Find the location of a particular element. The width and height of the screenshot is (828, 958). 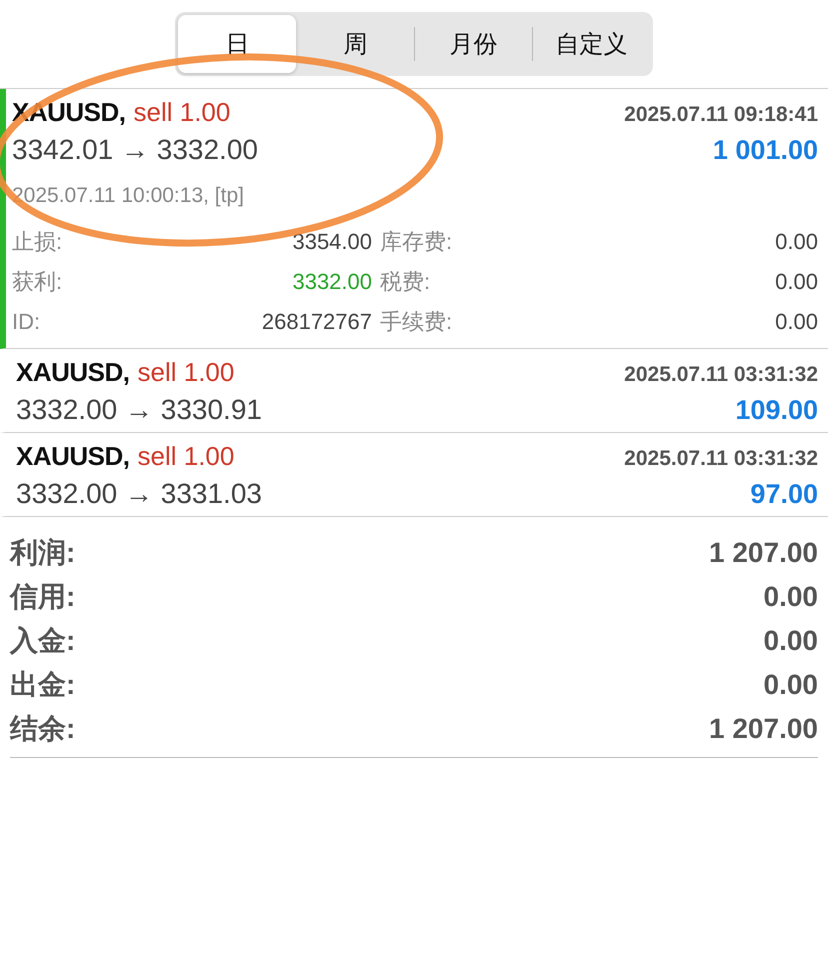

detail-label: 税费: is located at coordinates (405, 282).